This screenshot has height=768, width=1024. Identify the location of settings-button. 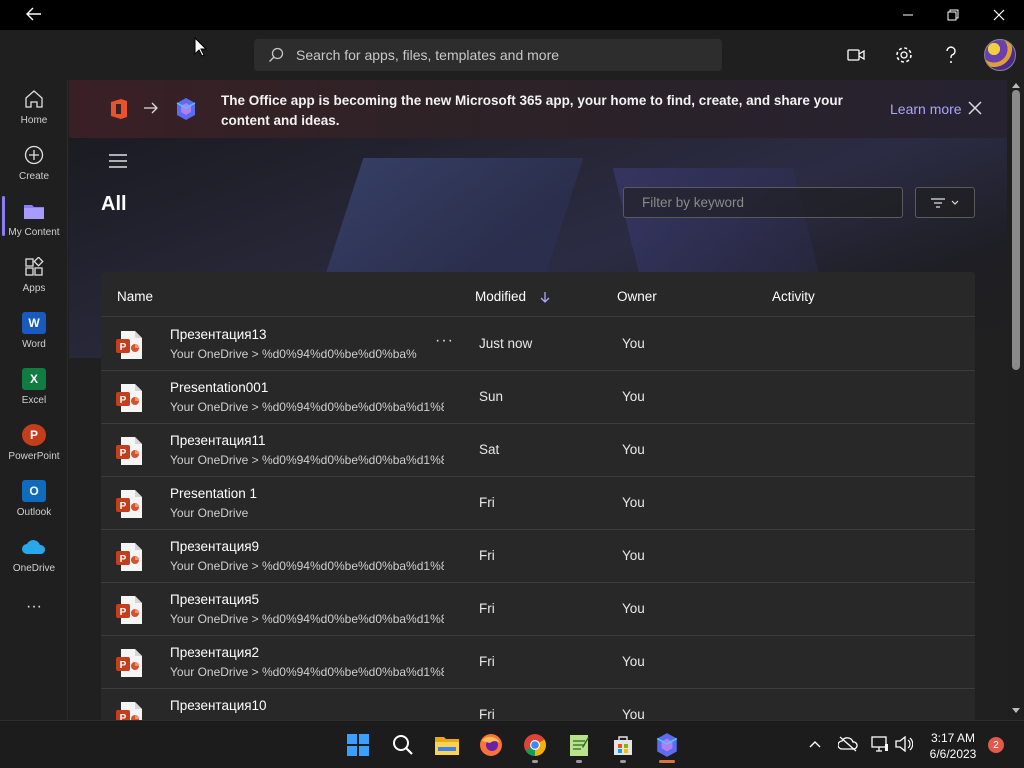
(904, 55).